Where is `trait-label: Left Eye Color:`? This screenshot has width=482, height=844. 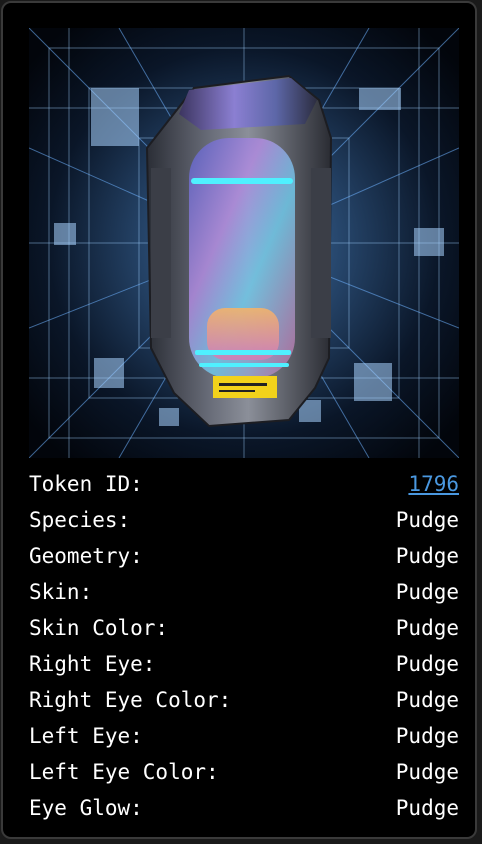 trait-label: Left Eye Color: is located at coordinates (124, 772).